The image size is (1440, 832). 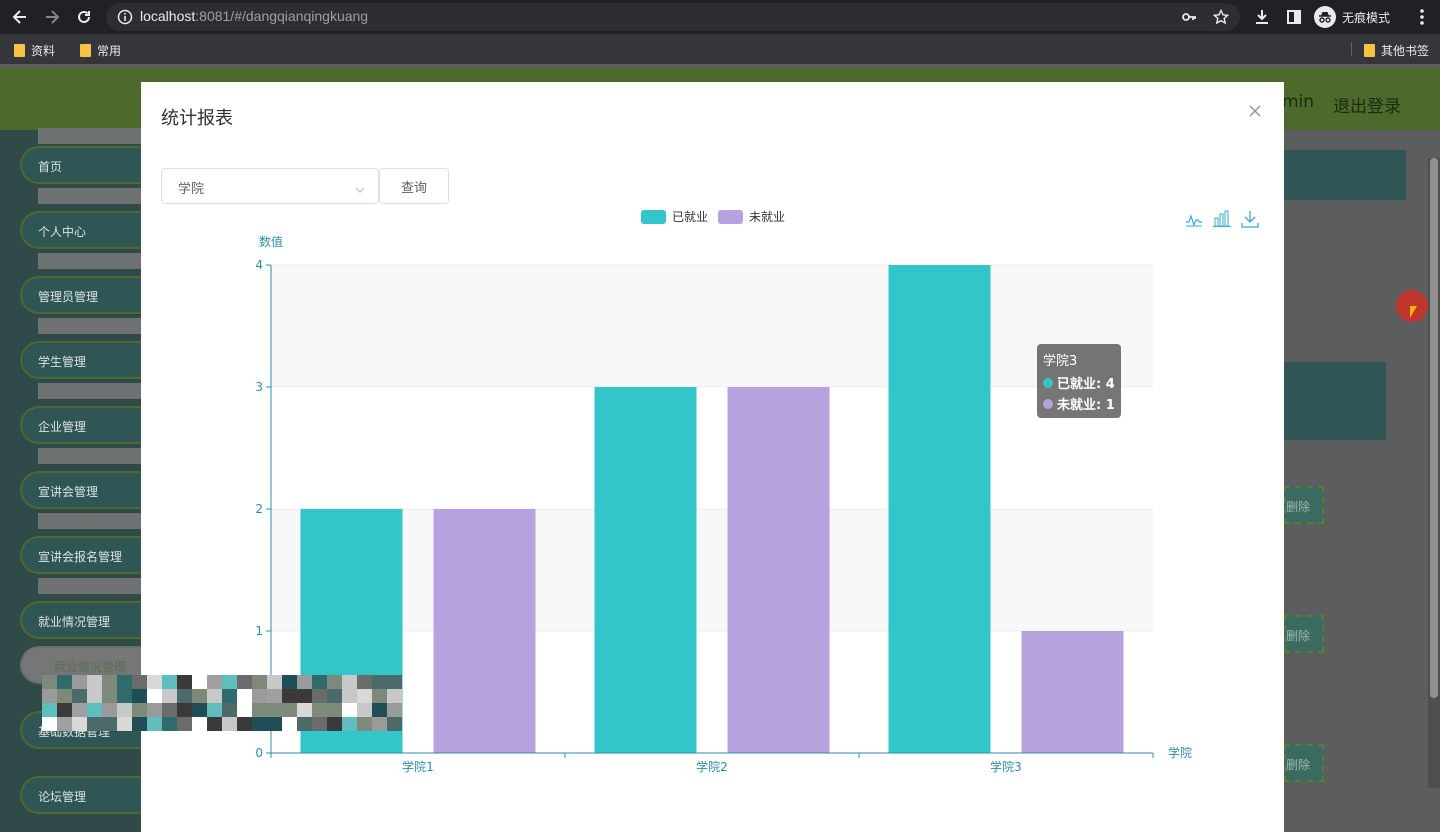 What do you see at coordinates (1255, 111) in the screenshot?
I see `close-icon` at bounding box center [1255, 111].